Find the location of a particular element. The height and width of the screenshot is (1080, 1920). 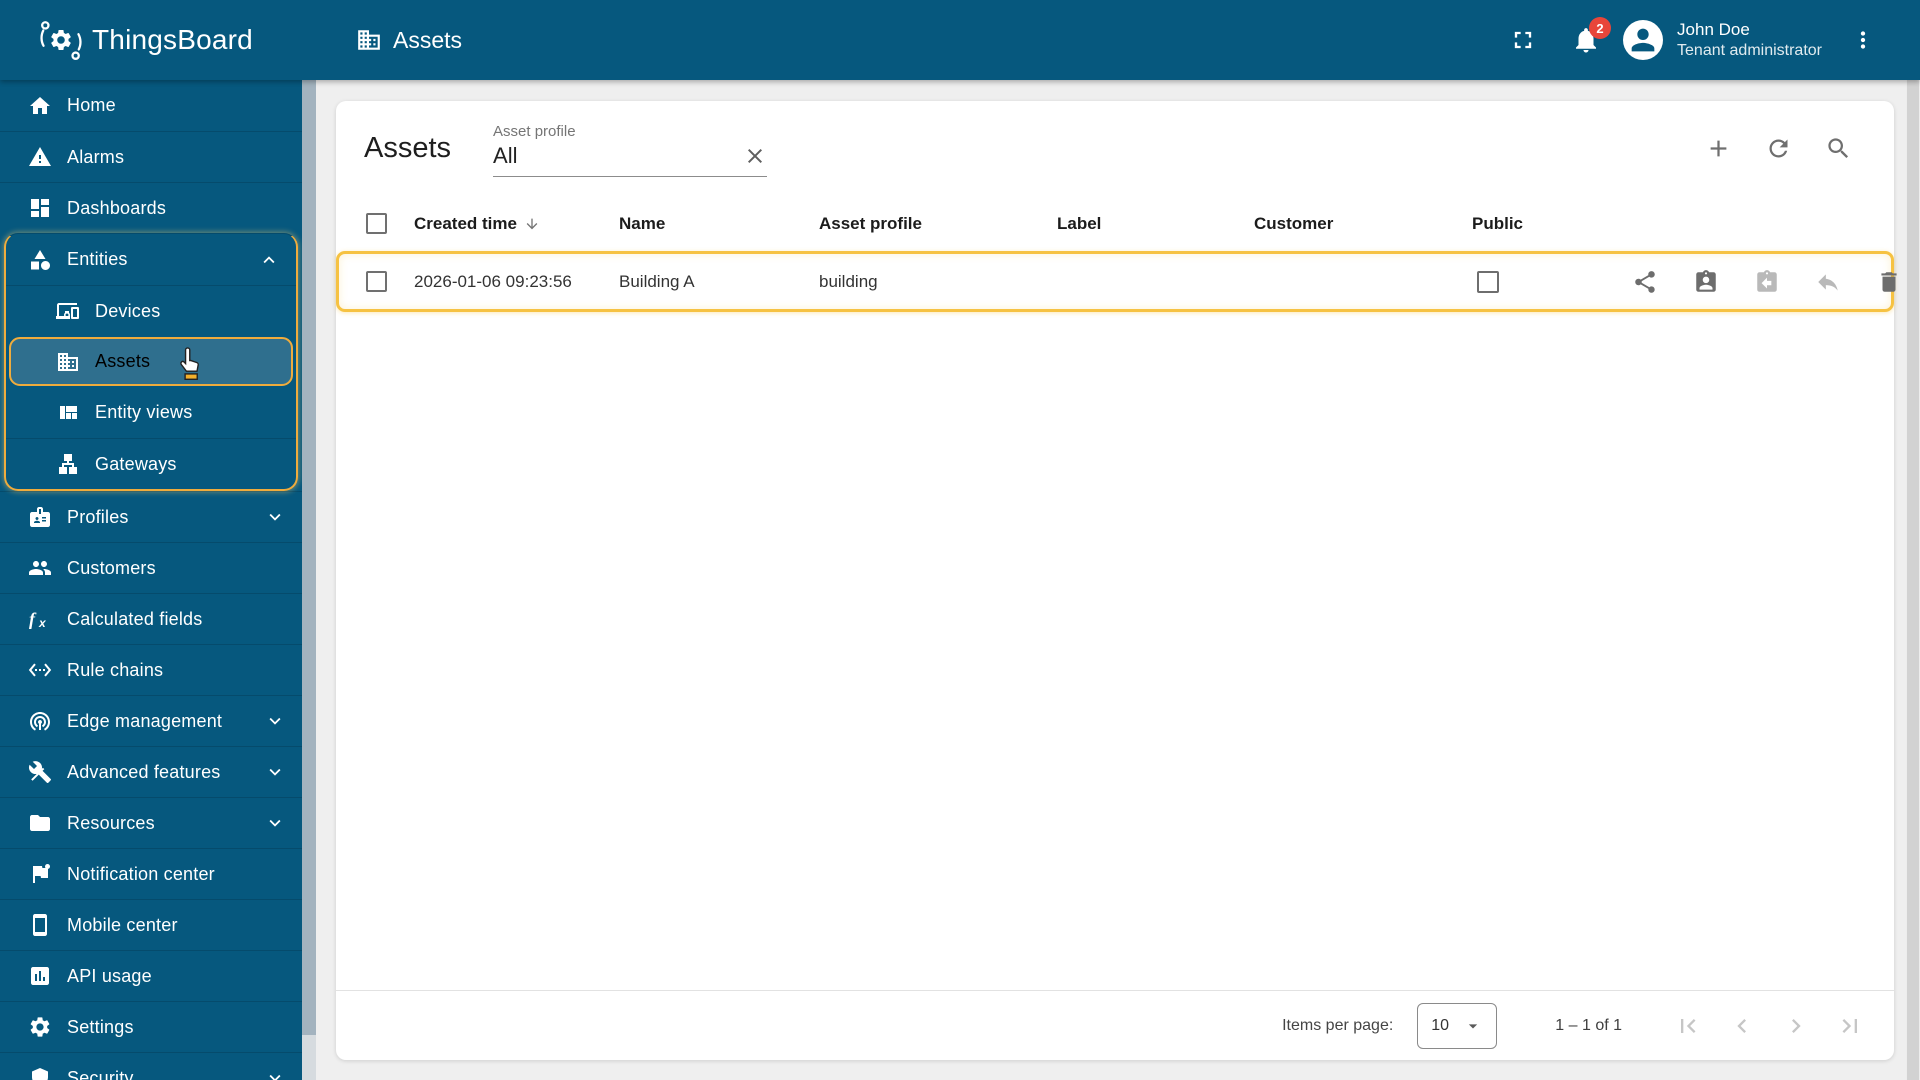

sidebar-item-security: Security is located at coordinates (151, 1066).